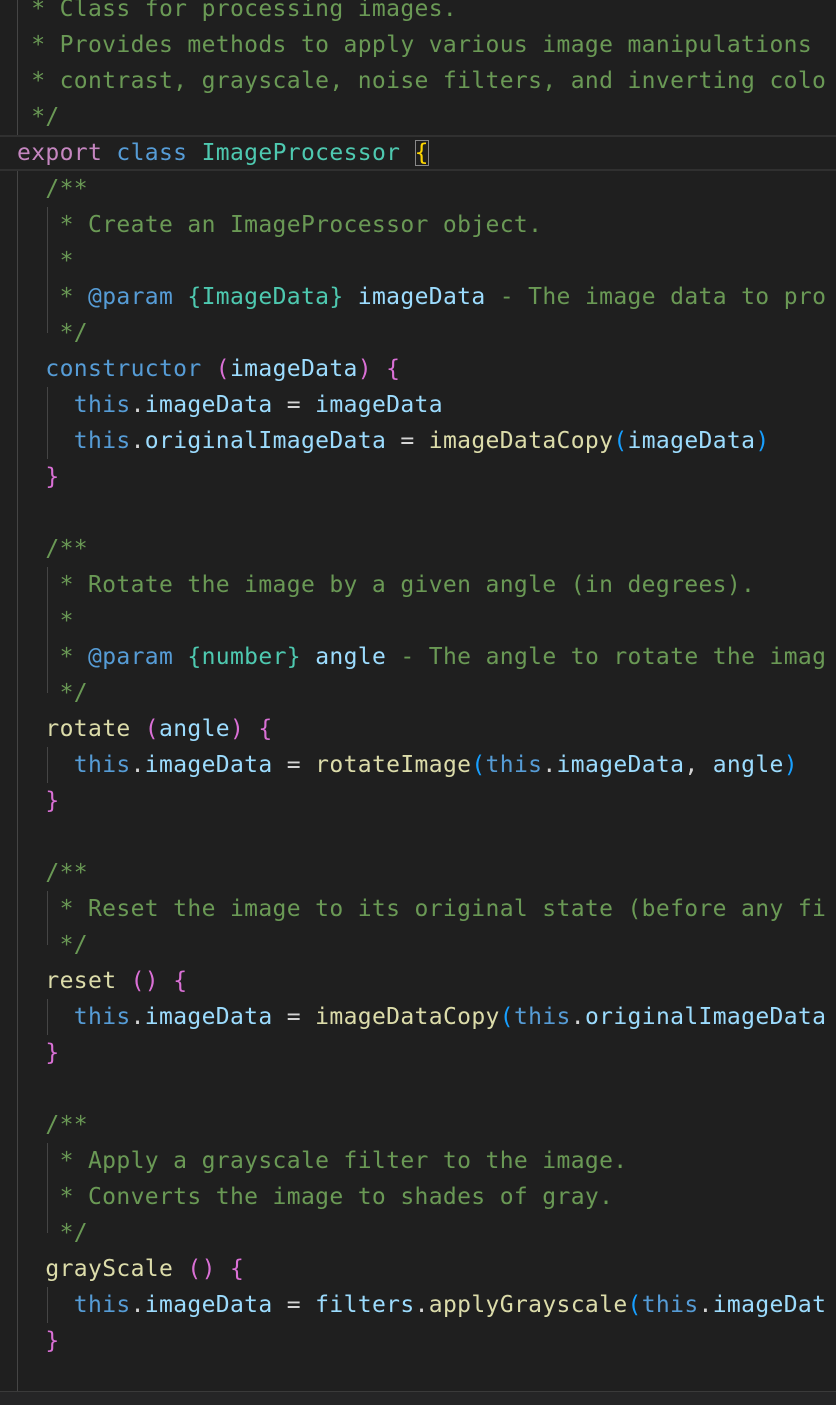  What do you see at coordinates (294, 765) in the screenshot?
I see `code-token: =` at bounding box center [294, 765].